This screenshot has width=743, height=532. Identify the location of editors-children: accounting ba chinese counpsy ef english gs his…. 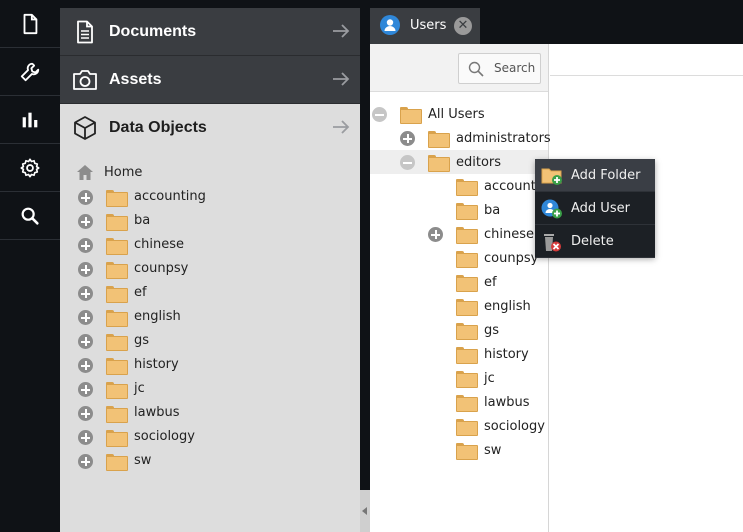
(463, 318).